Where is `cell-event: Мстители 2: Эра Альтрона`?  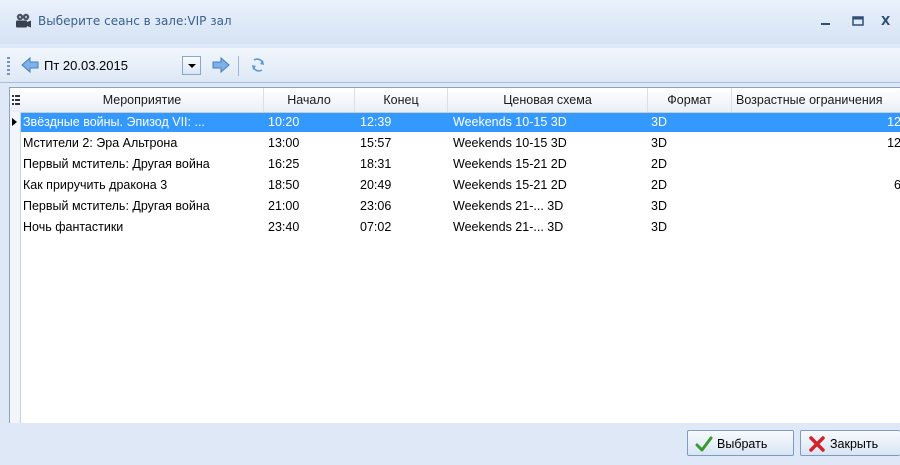
cell-event: Мстители 2: Эра Альтрона is located at coordinates (143, 143).